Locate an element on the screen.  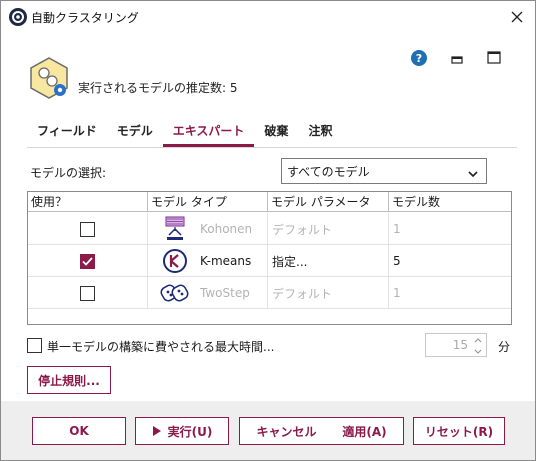
model-select-dropdown: すべてのモデル is located at coordinates (384, 171).